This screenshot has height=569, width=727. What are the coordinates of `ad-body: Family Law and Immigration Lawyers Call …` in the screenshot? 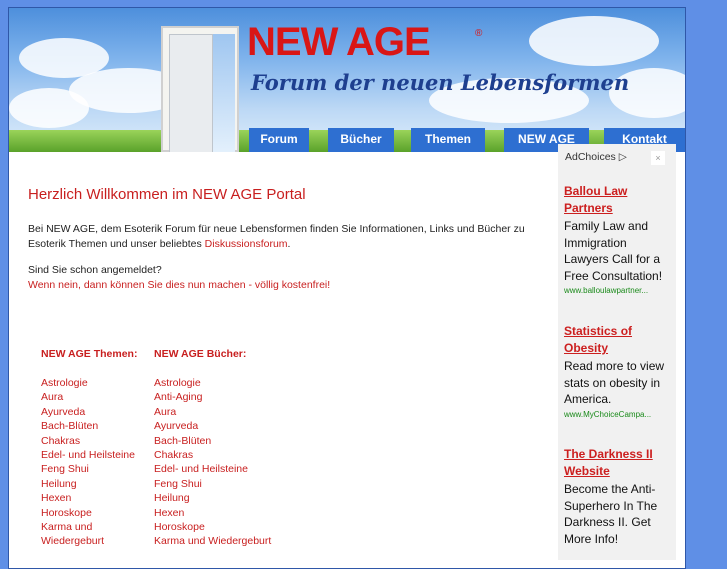 It's located at (613, 251).